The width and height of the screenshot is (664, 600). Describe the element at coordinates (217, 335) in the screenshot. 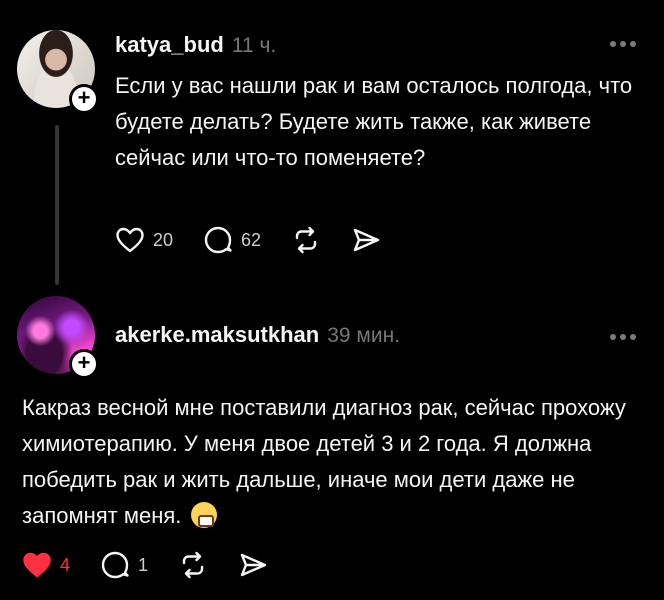

I see `username: akerke.maksutkhan` at that location.